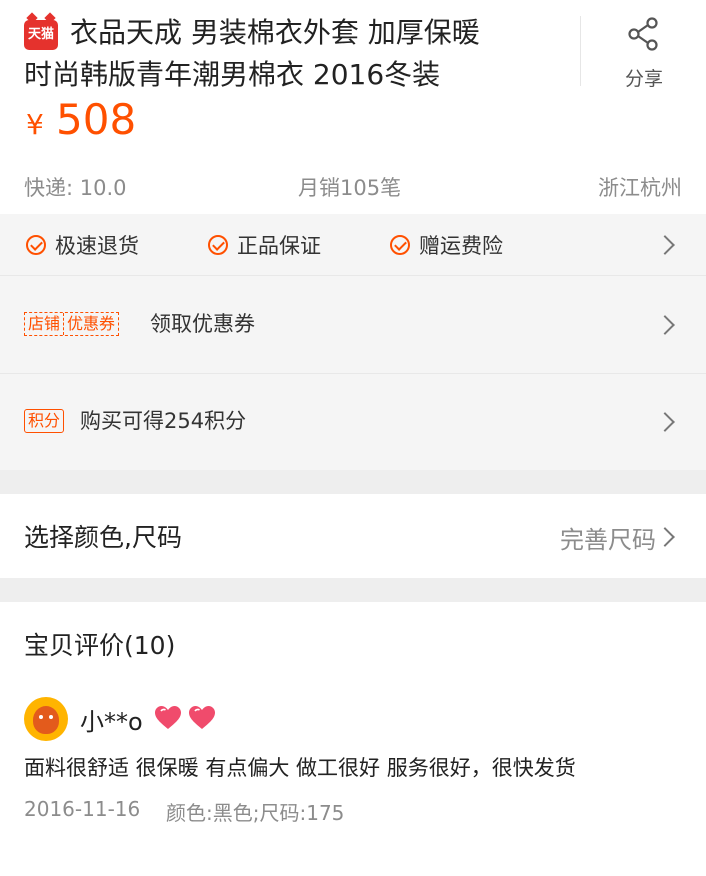 This screenshot has width=706, height=876. I want to click on points-label: 购买可得254积分, so click(163, 421).